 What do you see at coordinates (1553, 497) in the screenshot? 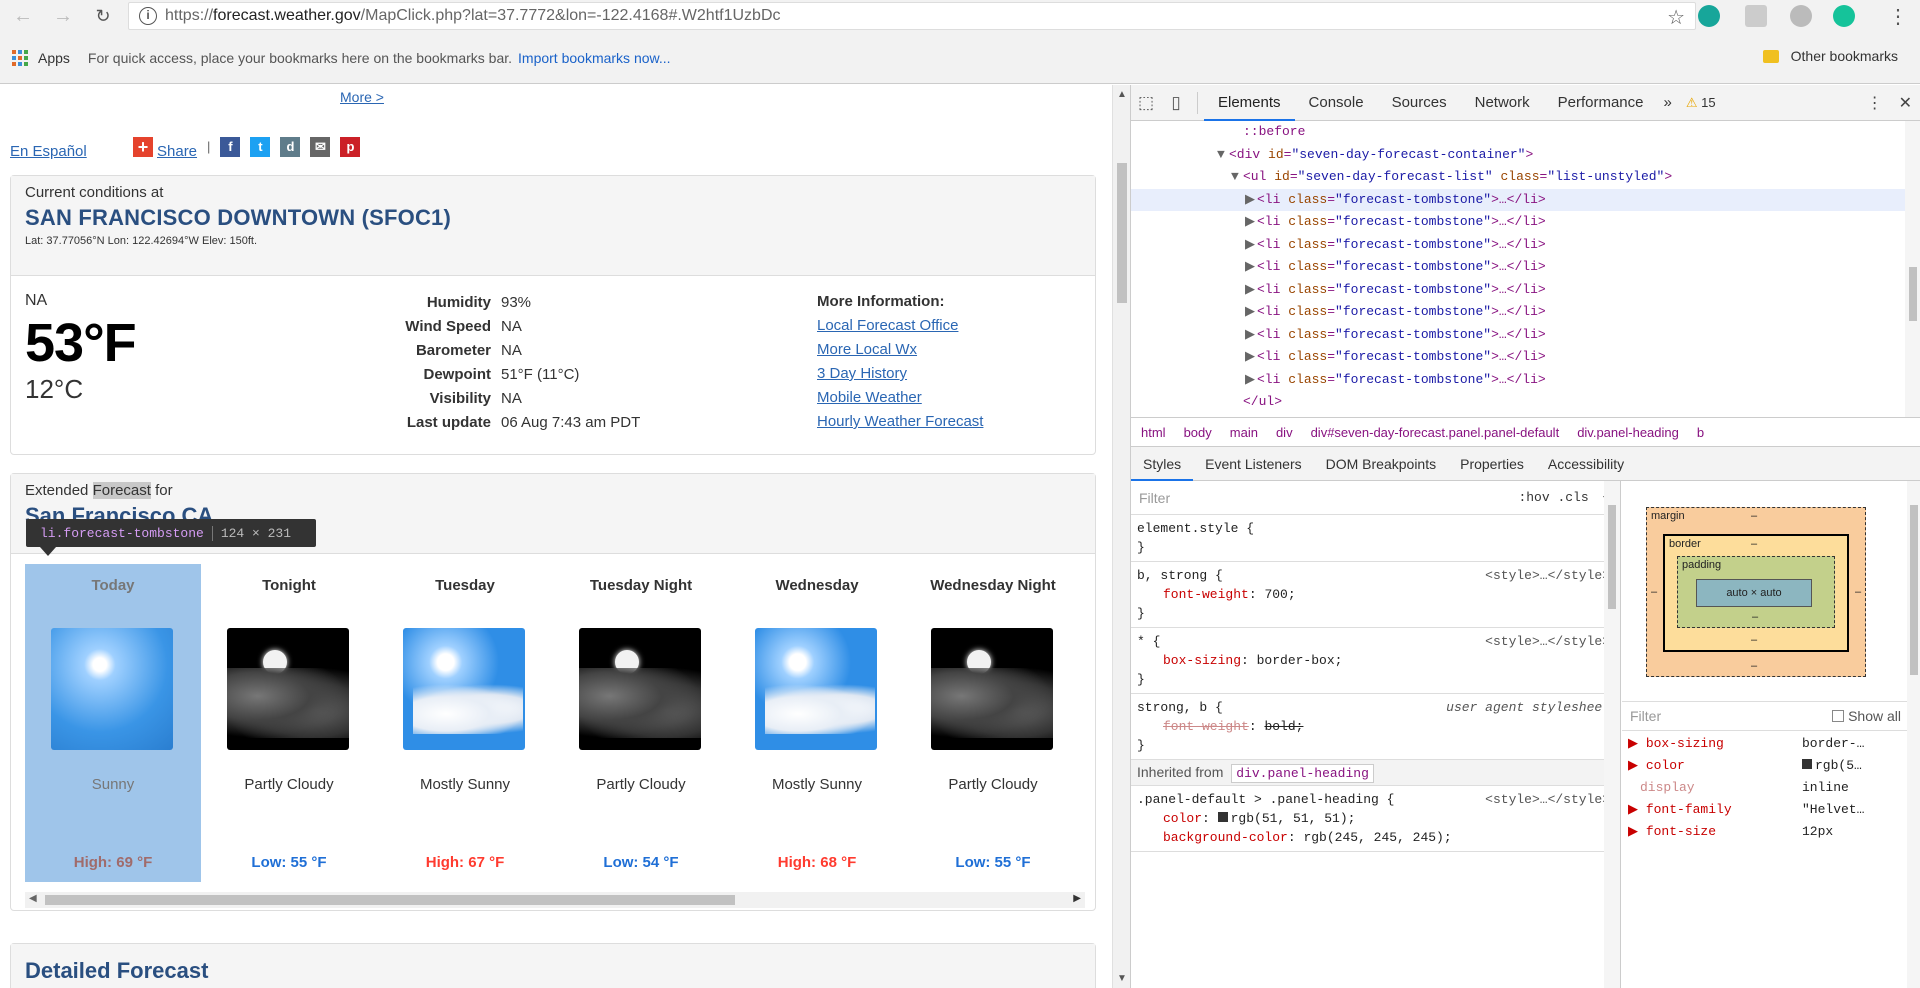
I see `hov-cls-toggle: :hov .cls` at bounding box center [1553, 497].